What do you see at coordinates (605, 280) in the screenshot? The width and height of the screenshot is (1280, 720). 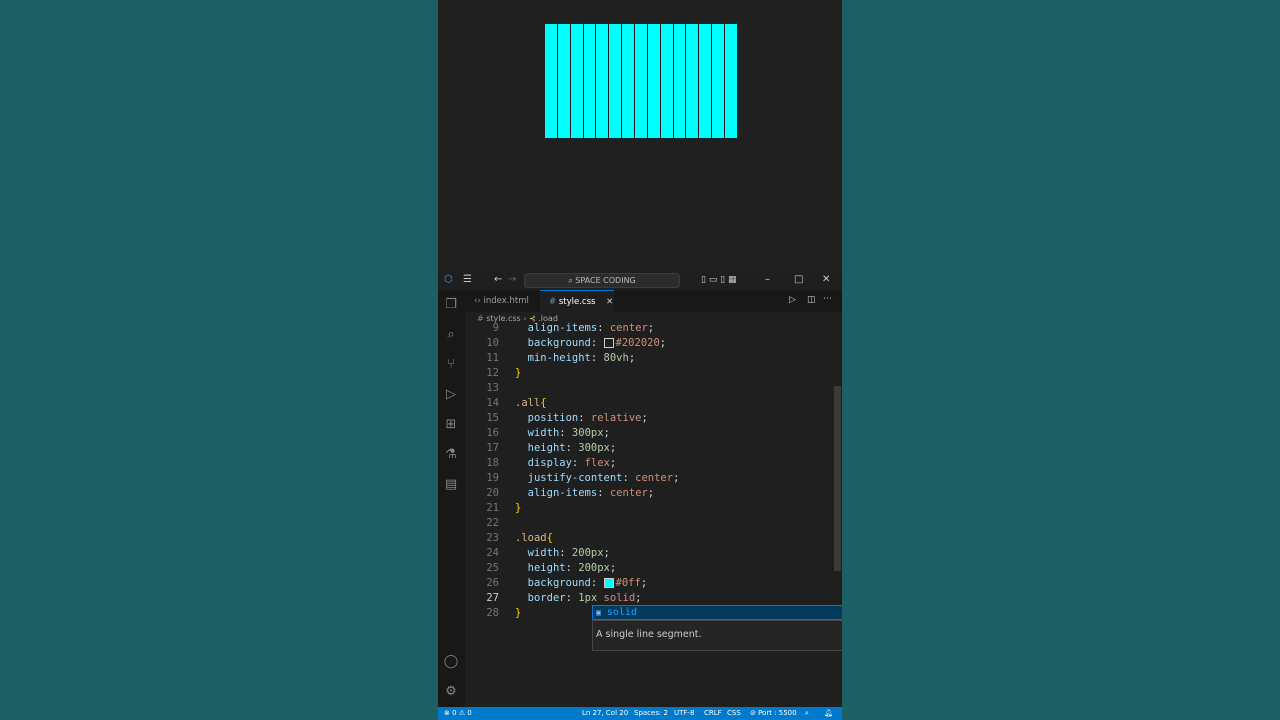 I see `command-center-label: SPACE CODING` at bounding box center [605, 280].